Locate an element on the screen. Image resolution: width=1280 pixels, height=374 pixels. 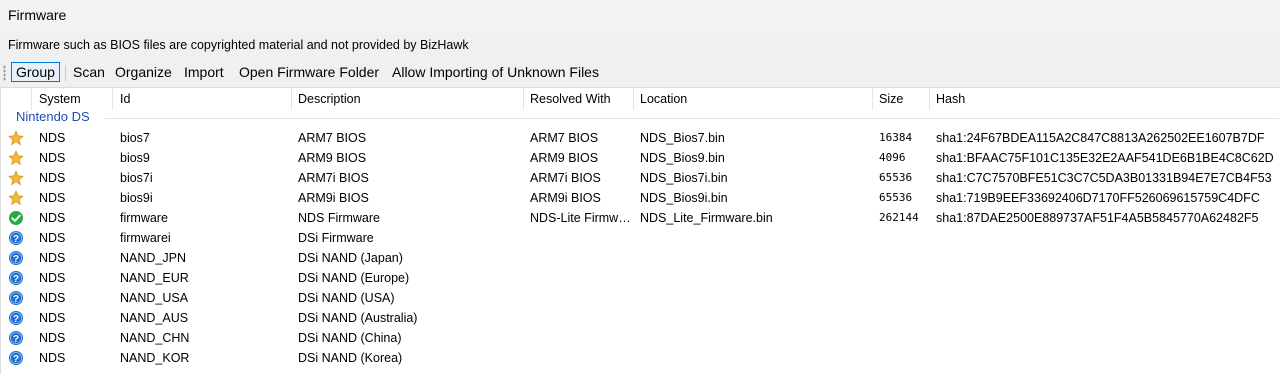
column-header-description: Description is located at coordinates (329, 99).